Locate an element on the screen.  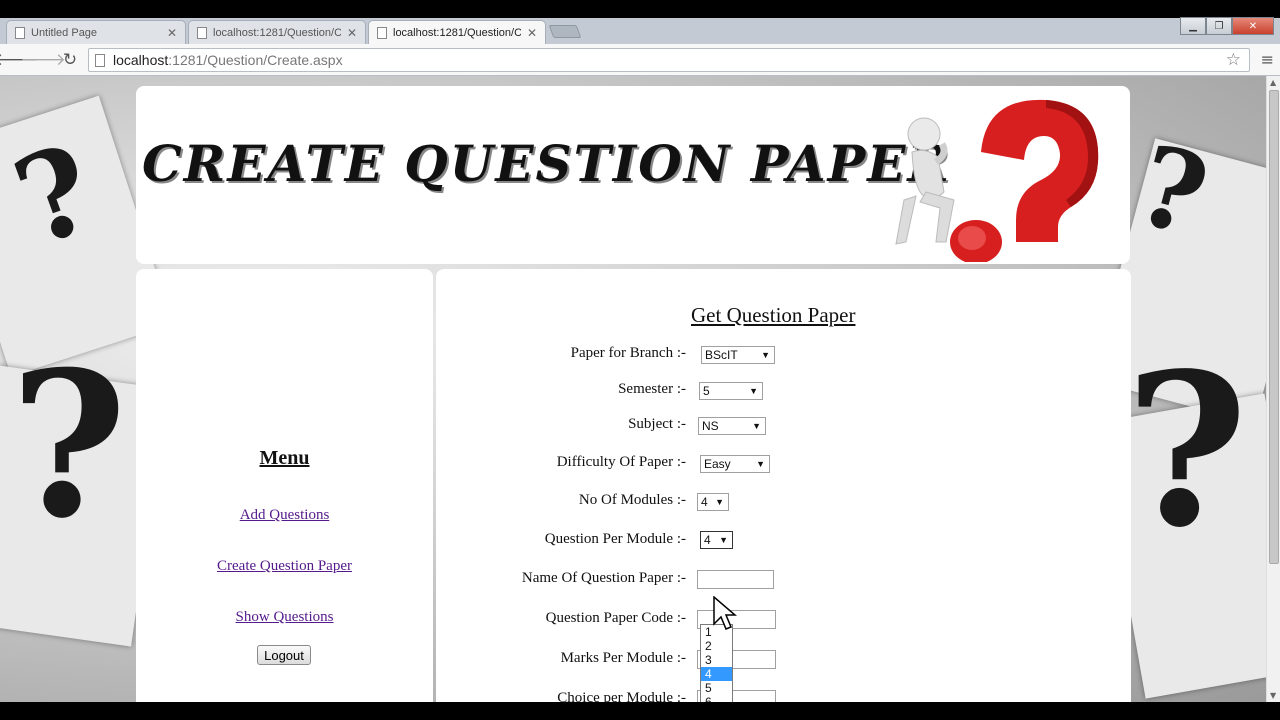
url-path: :1281/Question/Create.aspx is located at coordinates (255, 60).